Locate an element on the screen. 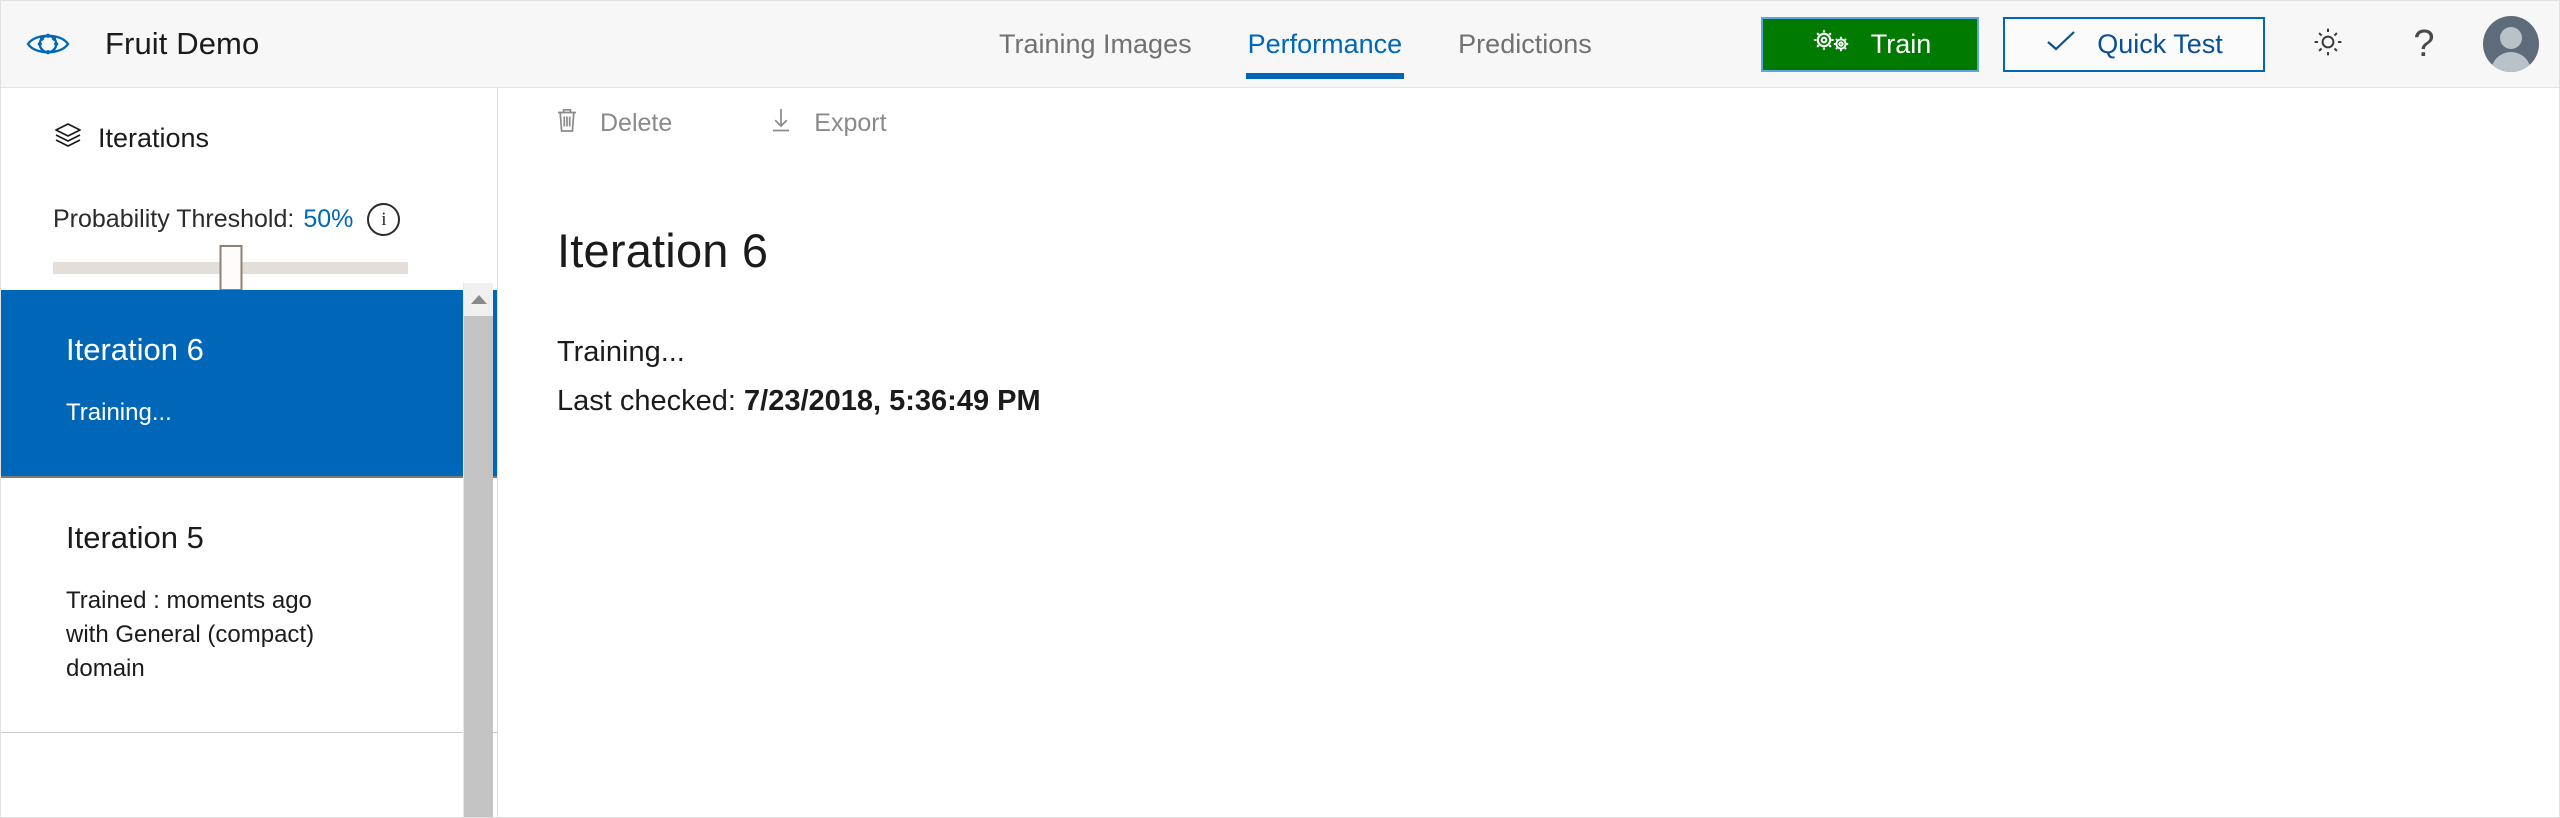 This screenshot has height=818, width=2560. probability-threshold-slider is located at coordinates (230, 268).